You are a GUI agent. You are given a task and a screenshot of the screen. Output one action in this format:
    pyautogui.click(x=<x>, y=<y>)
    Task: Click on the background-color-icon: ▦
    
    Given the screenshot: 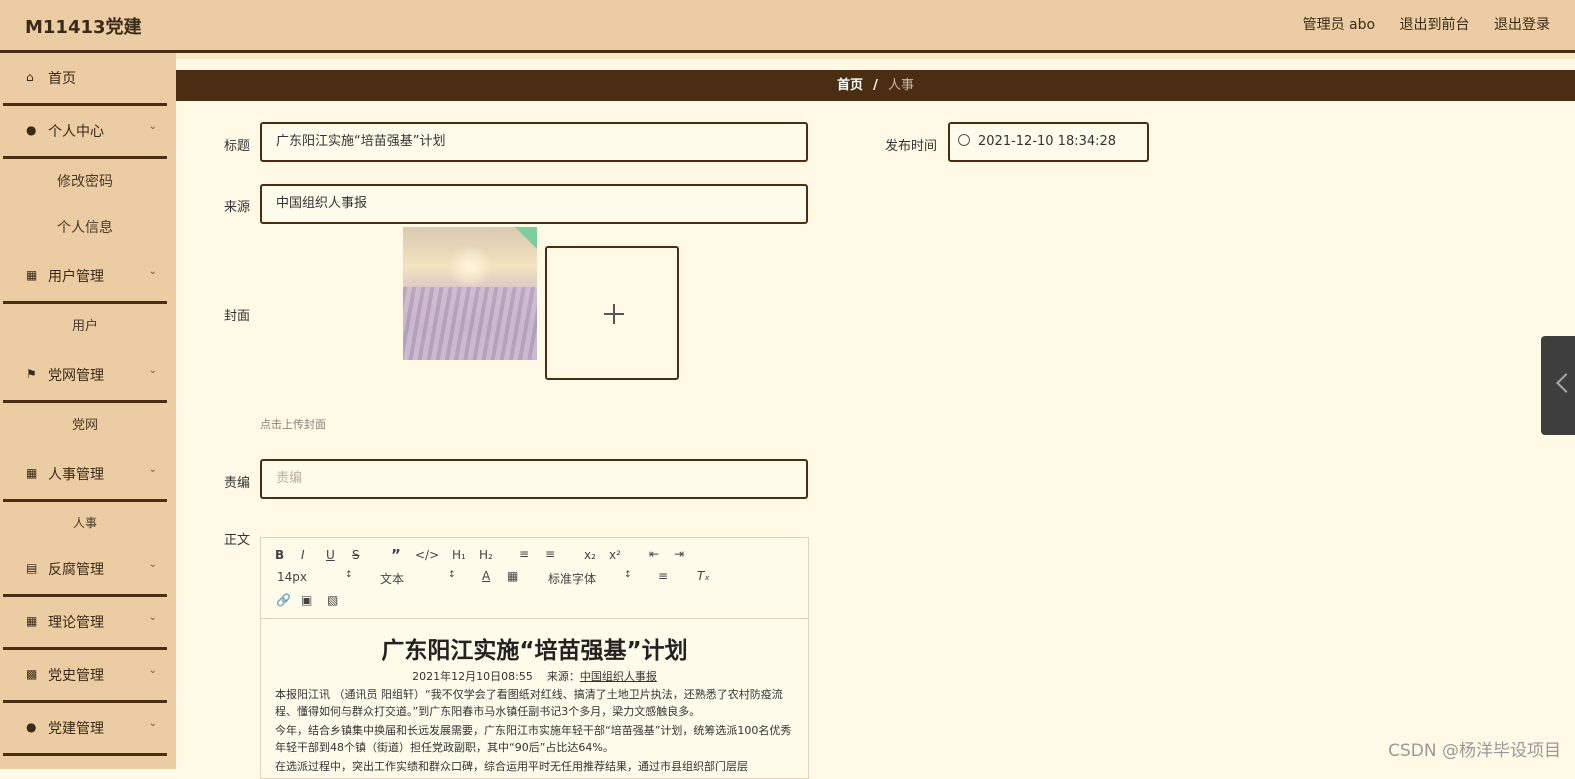 What is the action you would take?
    pyautogui.click(x=512, y=576)
    